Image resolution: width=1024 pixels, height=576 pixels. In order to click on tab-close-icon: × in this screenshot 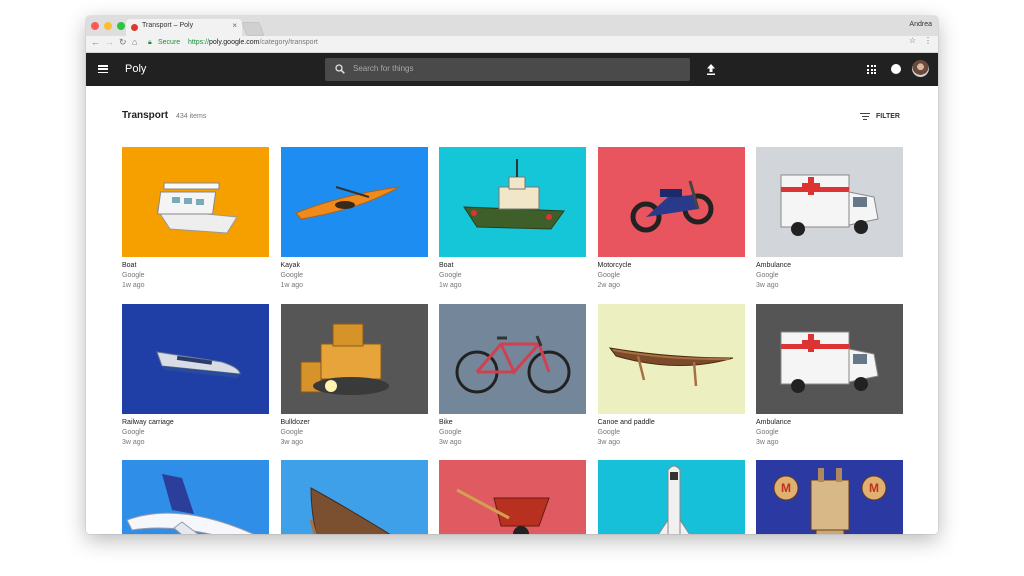, I will do `click(234, 25)`.